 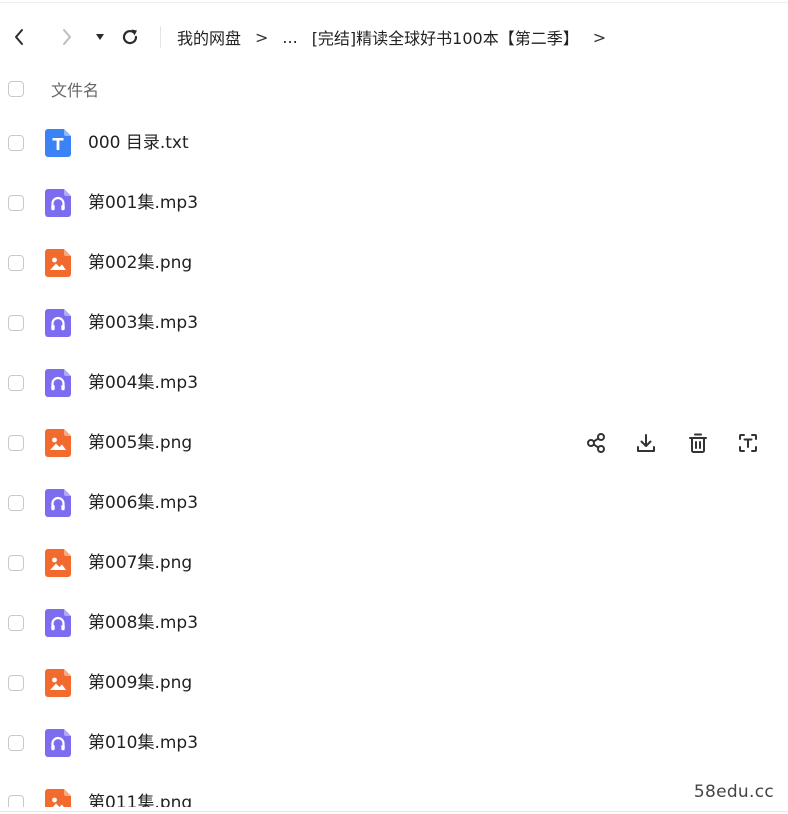 What do you see at coordinates (143, 623) in the screenshot?
I see `file-name: 第008集.mp3` at bounding box center [143, 623].